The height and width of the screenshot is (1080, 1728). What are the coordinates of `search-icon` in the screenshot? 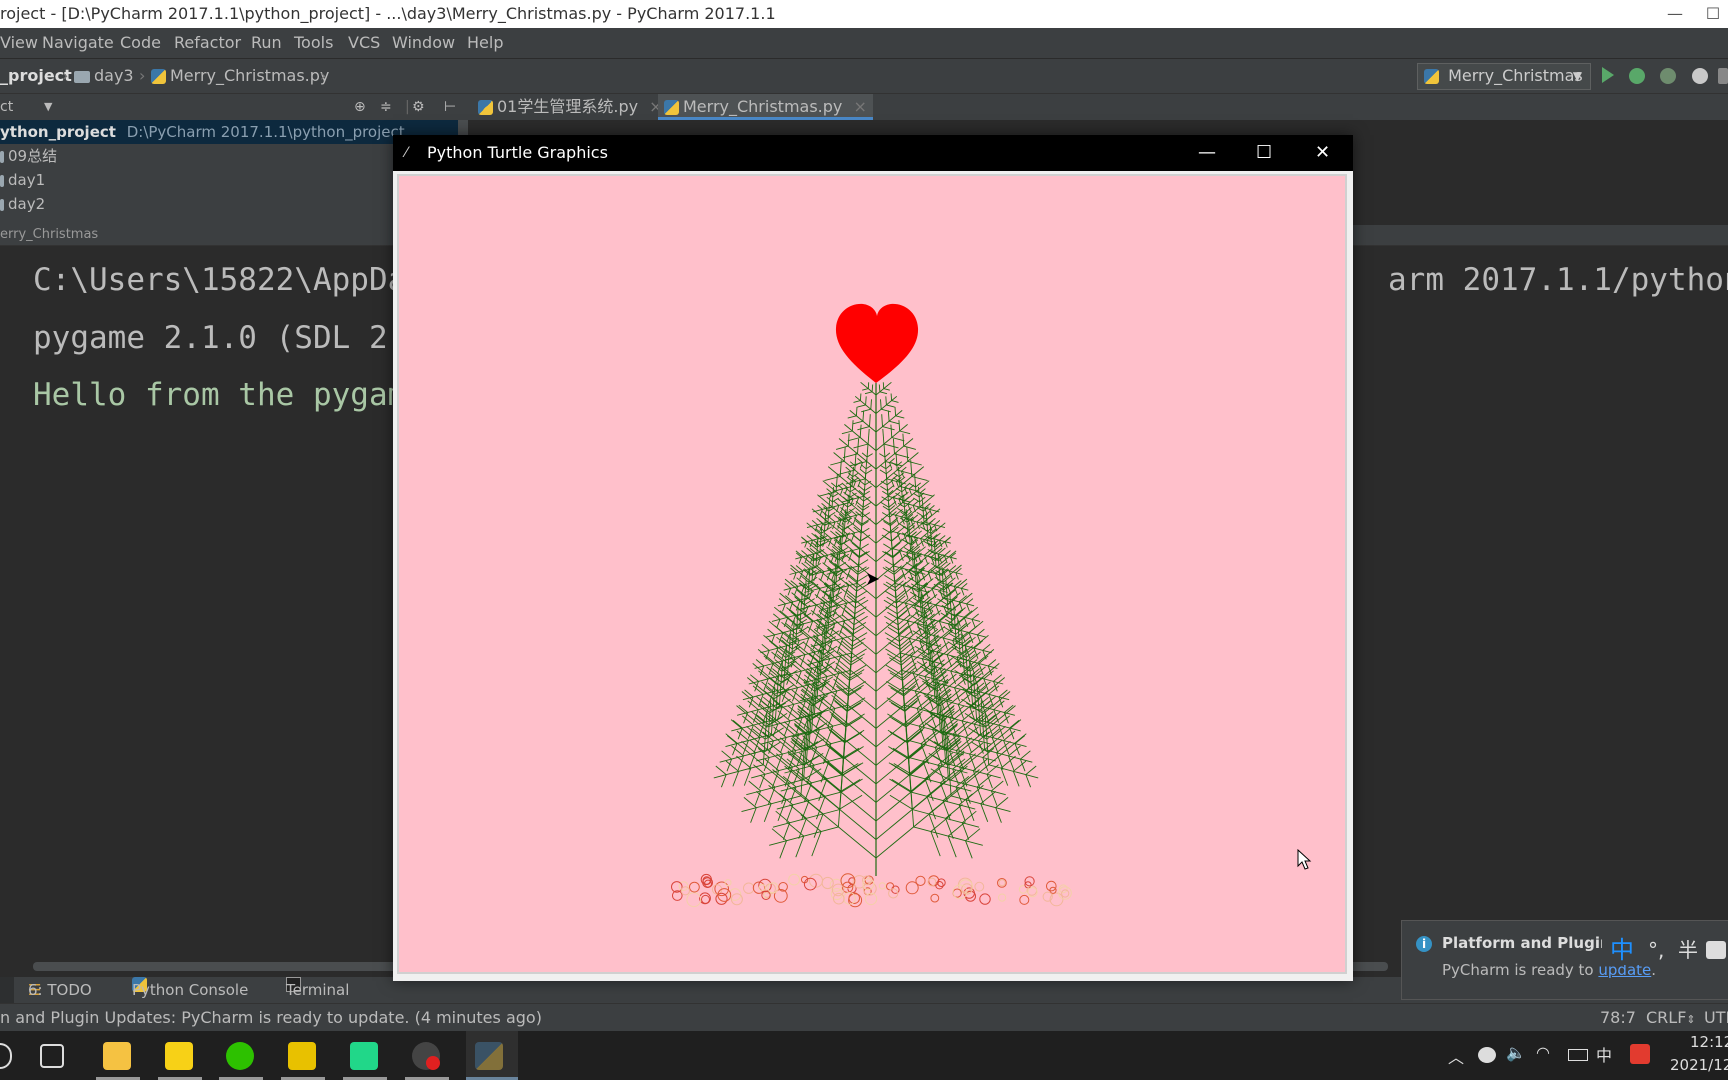 It's located at (6, 1056).